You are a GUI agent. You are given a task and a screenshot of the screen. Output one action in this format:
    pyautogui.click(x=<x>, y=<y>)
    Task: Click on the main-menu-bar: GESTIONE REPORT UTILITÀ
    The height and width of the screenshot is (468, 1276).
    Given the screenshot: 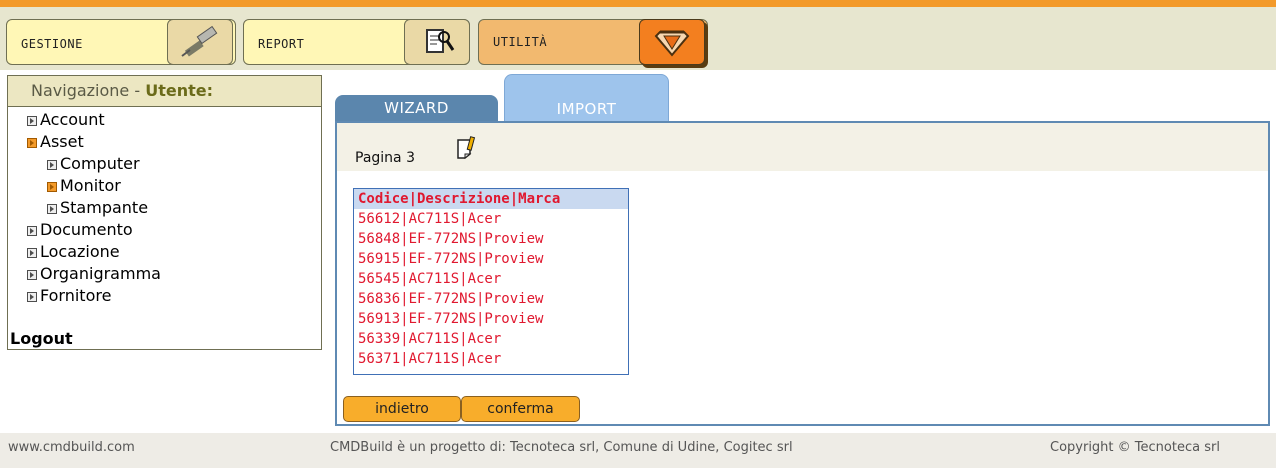 What is the action you would take?
    pyautogui.click(x=638, y=38)
    